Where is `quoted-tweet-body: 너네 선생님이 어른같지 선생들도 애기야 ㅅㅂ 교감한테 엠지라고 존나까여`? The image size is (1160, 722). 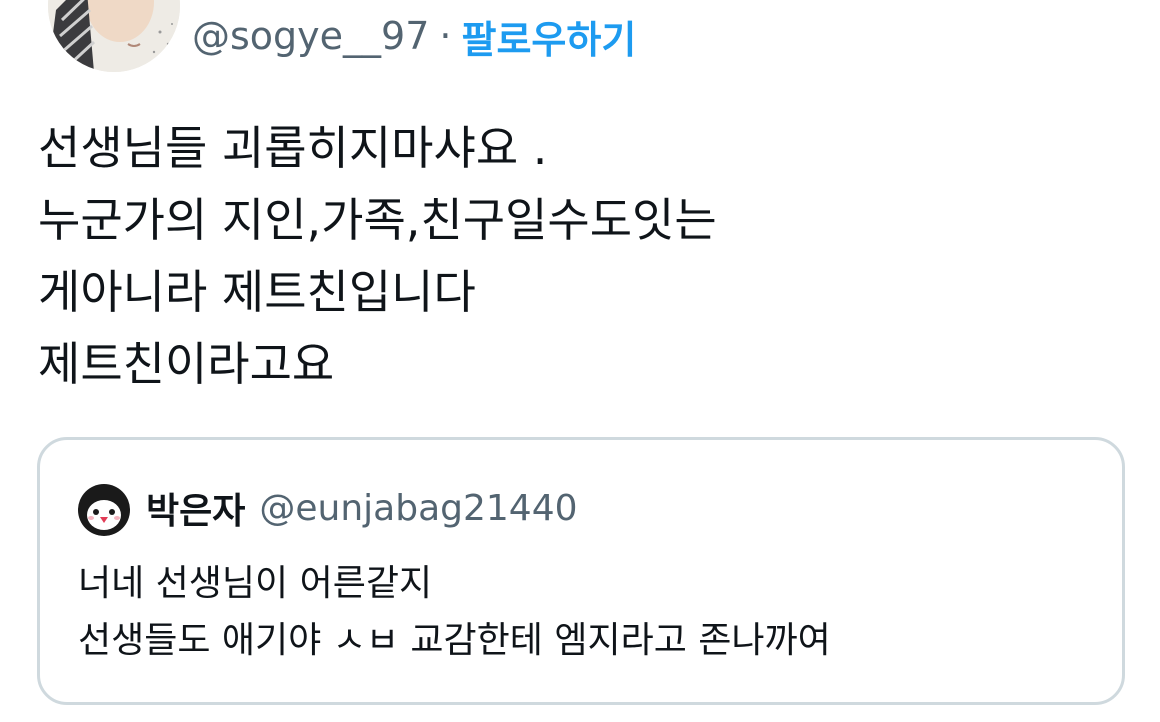 quoted-tweet-body: 너네 선생님이 어른같지 선생들도 애기야 ㅅㅂ 교감한테 엠지라고 존나까여 is located at coordinates (583, 612).